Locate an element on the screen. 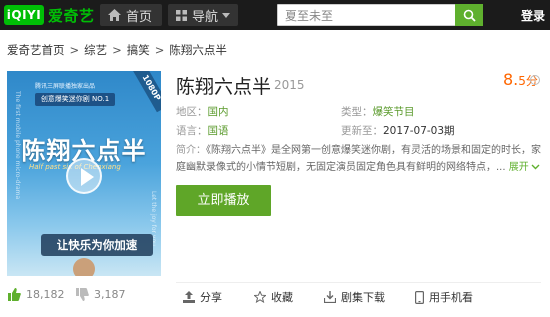 This screenshot has width=550, height=317. like-count: 18,182 is located at coordinates (45, 294).